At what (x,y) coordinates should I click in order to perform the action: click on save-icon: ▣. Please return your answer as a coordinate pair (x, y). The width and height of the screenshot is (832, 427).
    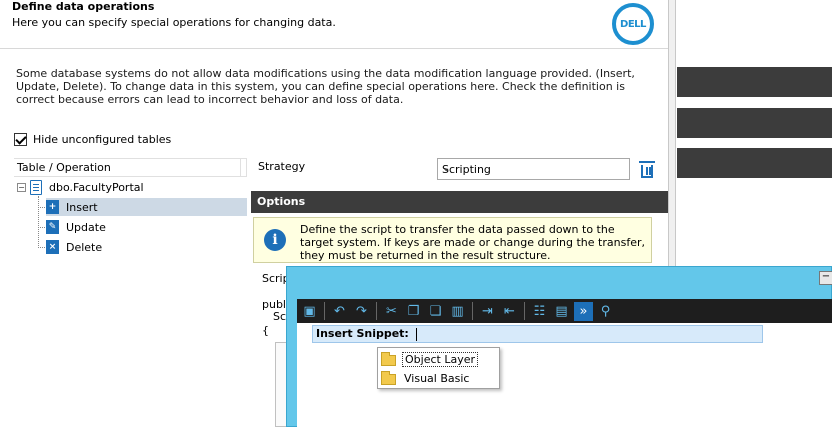
    Looking at the image, I should click on (309, 311).